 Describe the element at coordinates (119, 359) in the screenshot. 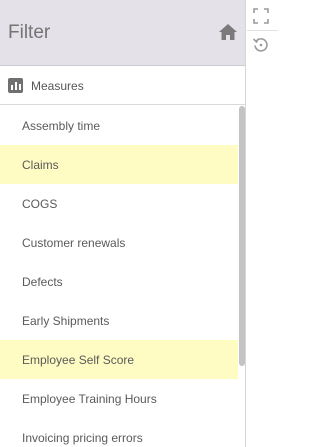

I see `list-item-employee-self-score: Employee Self Score` at that location.